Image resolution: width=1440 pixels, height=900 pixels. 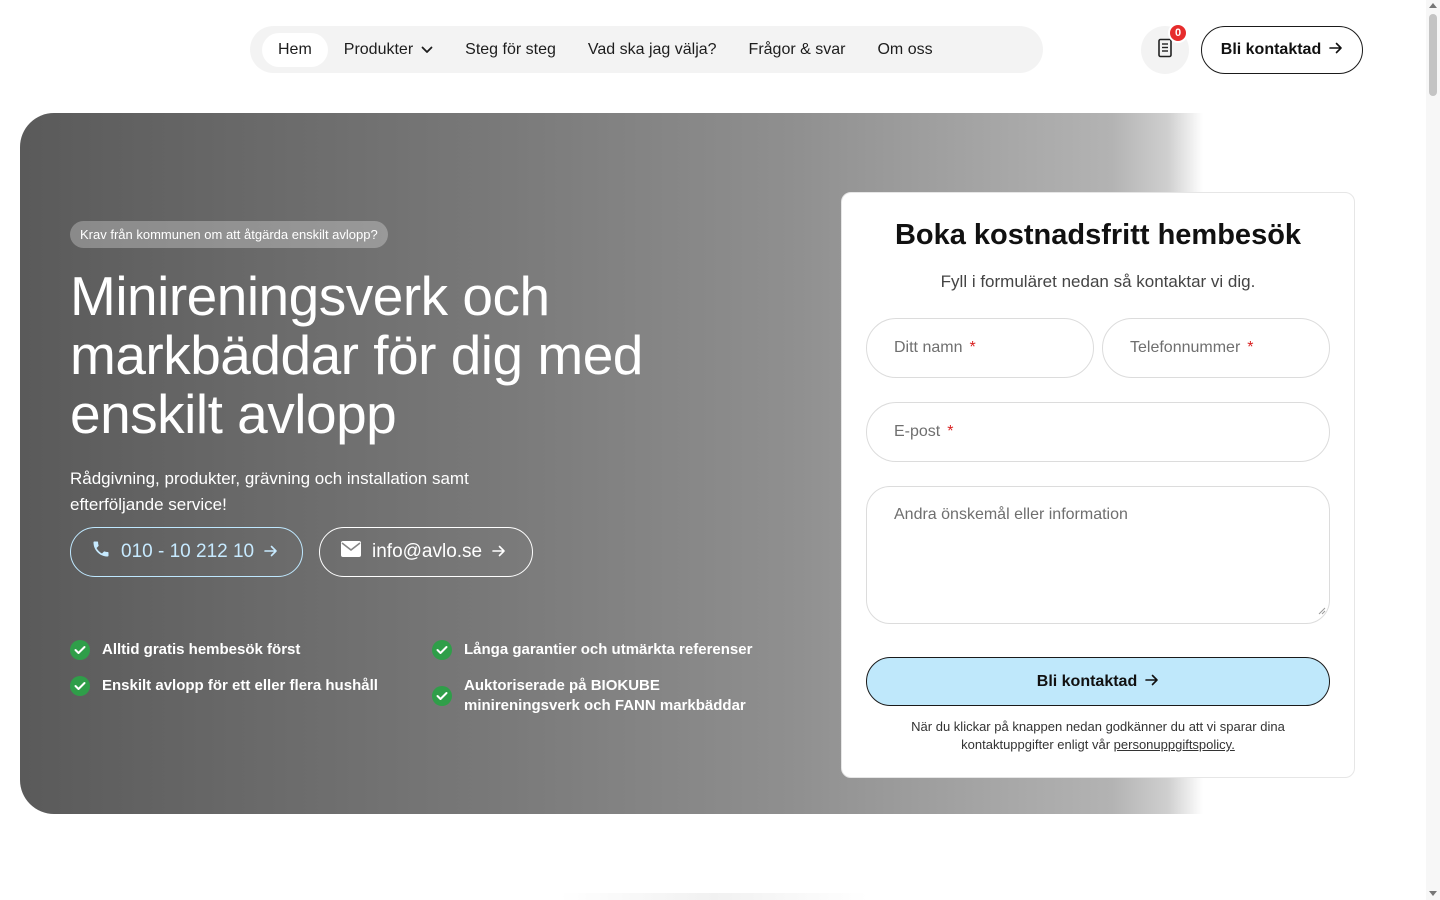 What do you see at coordinates (1098, 432) in the screenshot?
I see `email-field: E-post *` at bounding box center [1098, 432].